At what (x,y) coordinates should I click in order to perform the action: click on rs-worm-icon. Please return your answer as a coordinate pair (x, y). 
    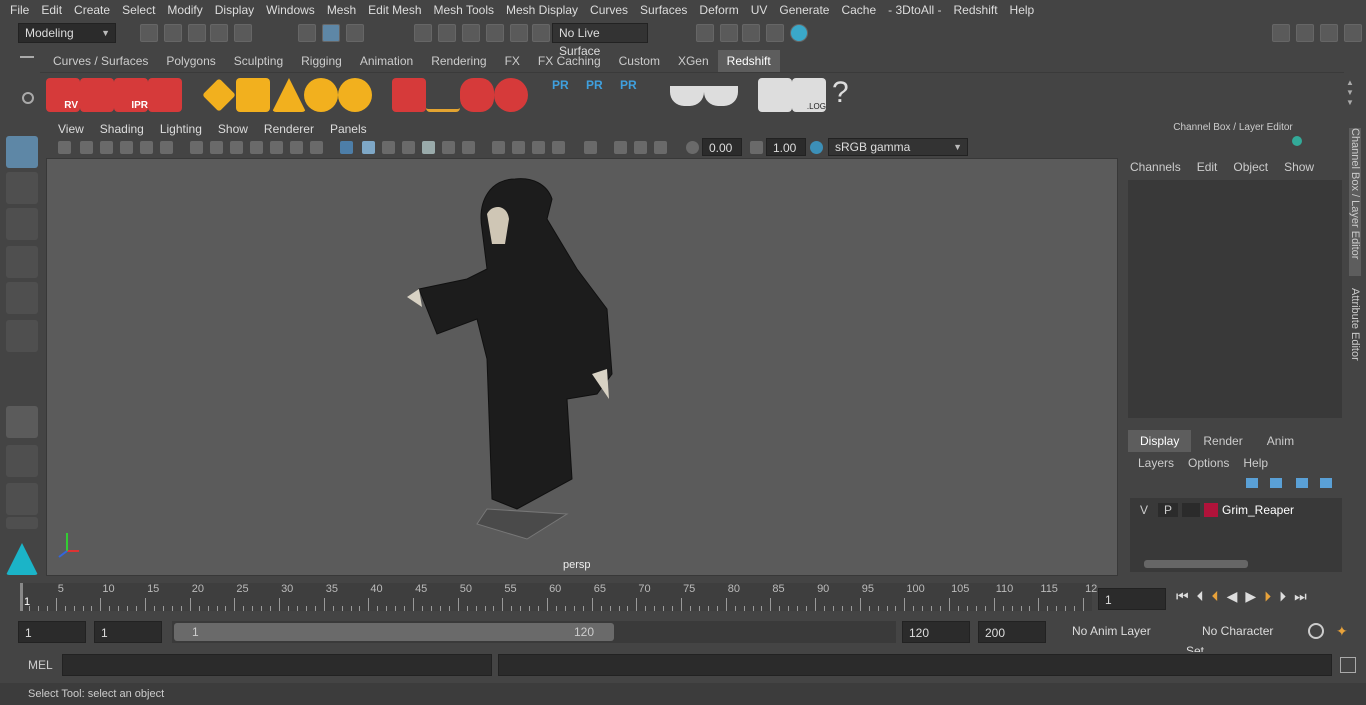
    Looking at the image, I should click on (477, 95).